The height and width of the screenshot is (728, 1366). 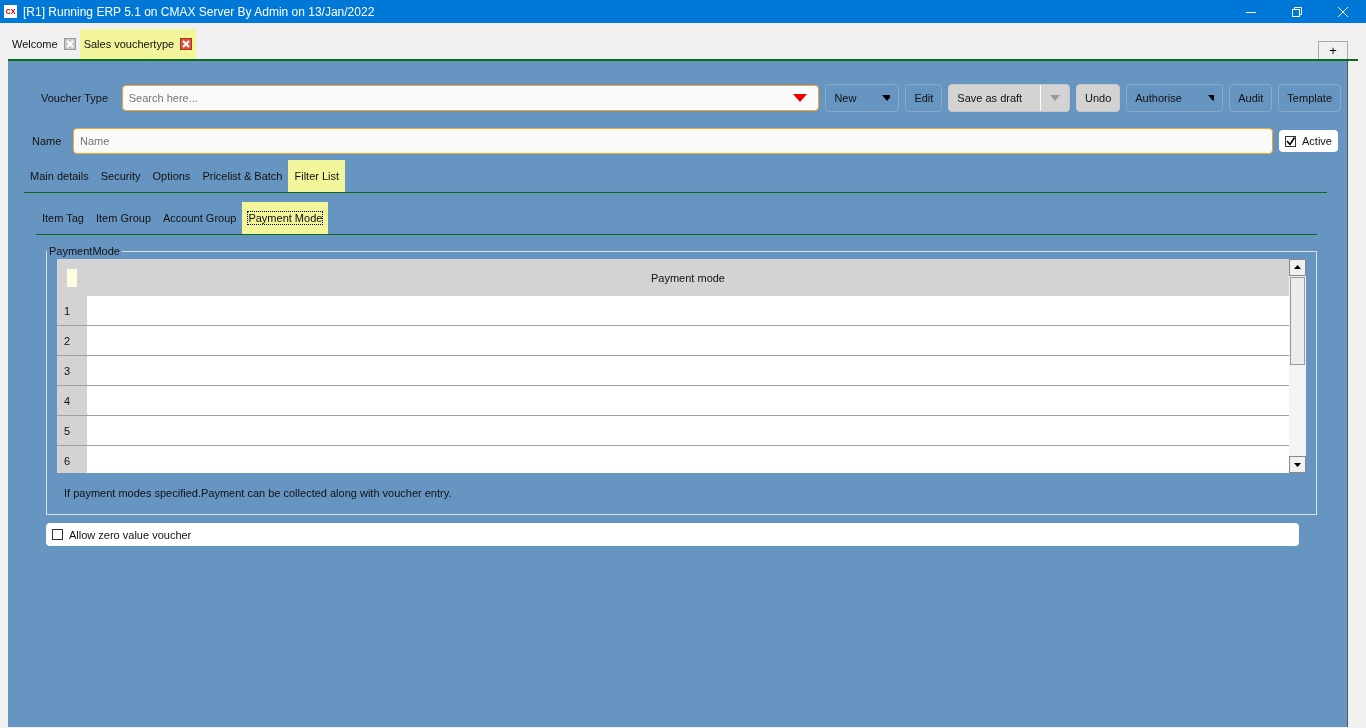 What do you see at coordinates (200, 218) in the screenshot?
I see `sub-tab: Account Group` at bounding box center [200, 218].